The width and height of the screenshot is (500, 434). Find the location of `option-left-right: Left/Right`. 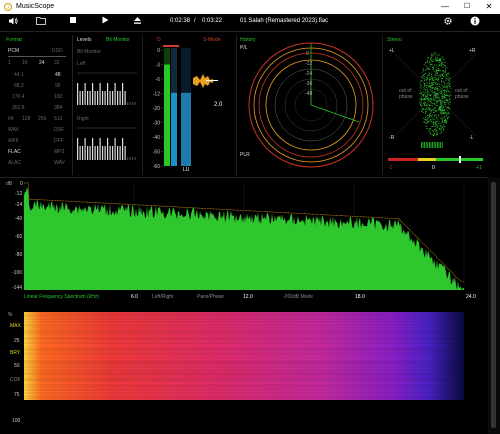

option-left-right: Left/Right is located at coordinates (162, 297).